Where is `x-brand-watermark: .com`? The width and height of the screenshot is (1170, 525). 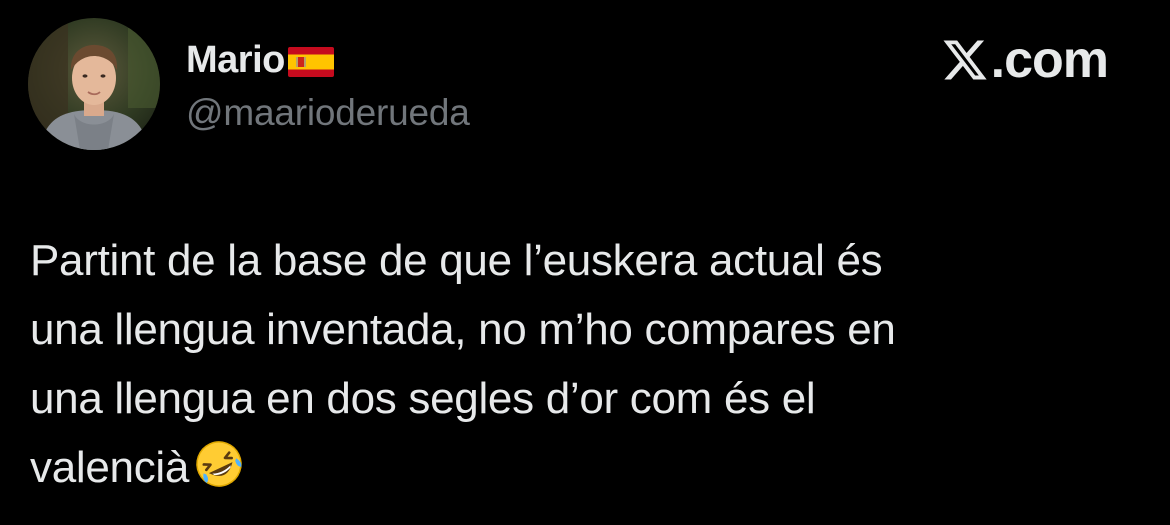 x-brand-watermark: .com is located at coordinates (1025, 60).